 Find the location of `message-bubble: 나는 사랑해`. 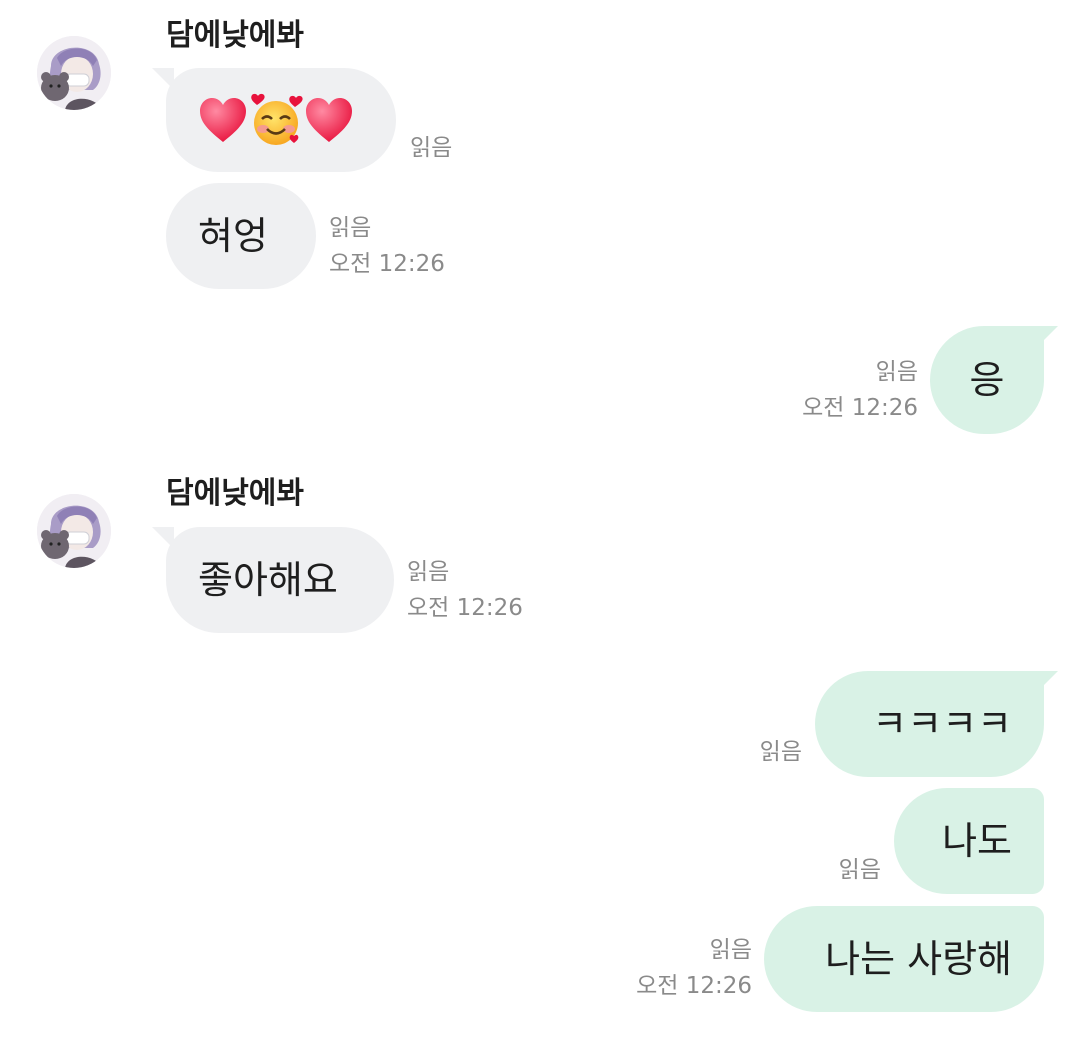

message-bubble: 나는 사랑해 is located at coordinates (904, 959).